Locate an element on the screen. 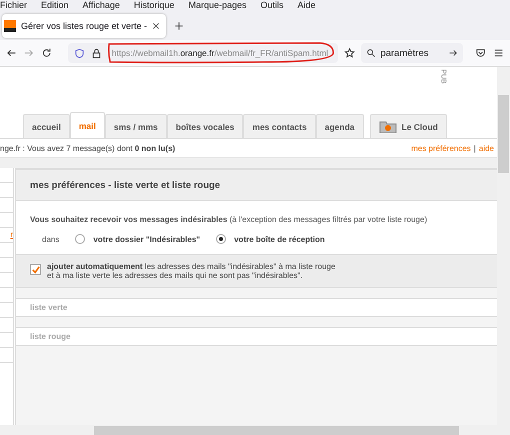 Image resolution: width=510 pixels, height=435 pixels. checkbox-label-continued: et à ma liste verte les adresses des mails qui ne sont pas "indésirables". is located at coordinates (175, 275).